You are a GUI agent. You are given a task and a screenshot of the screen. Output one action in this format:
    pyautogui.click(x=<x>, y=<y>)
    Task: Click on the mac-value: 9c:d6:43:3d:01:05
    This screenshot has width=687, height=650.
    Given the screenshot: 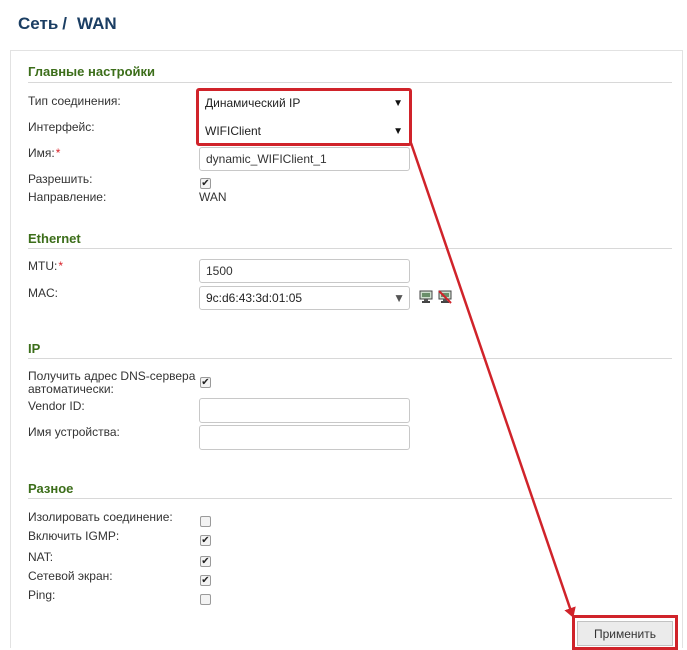 What is the action you would take?
    pyautogui.click(x=254, y=298)
    